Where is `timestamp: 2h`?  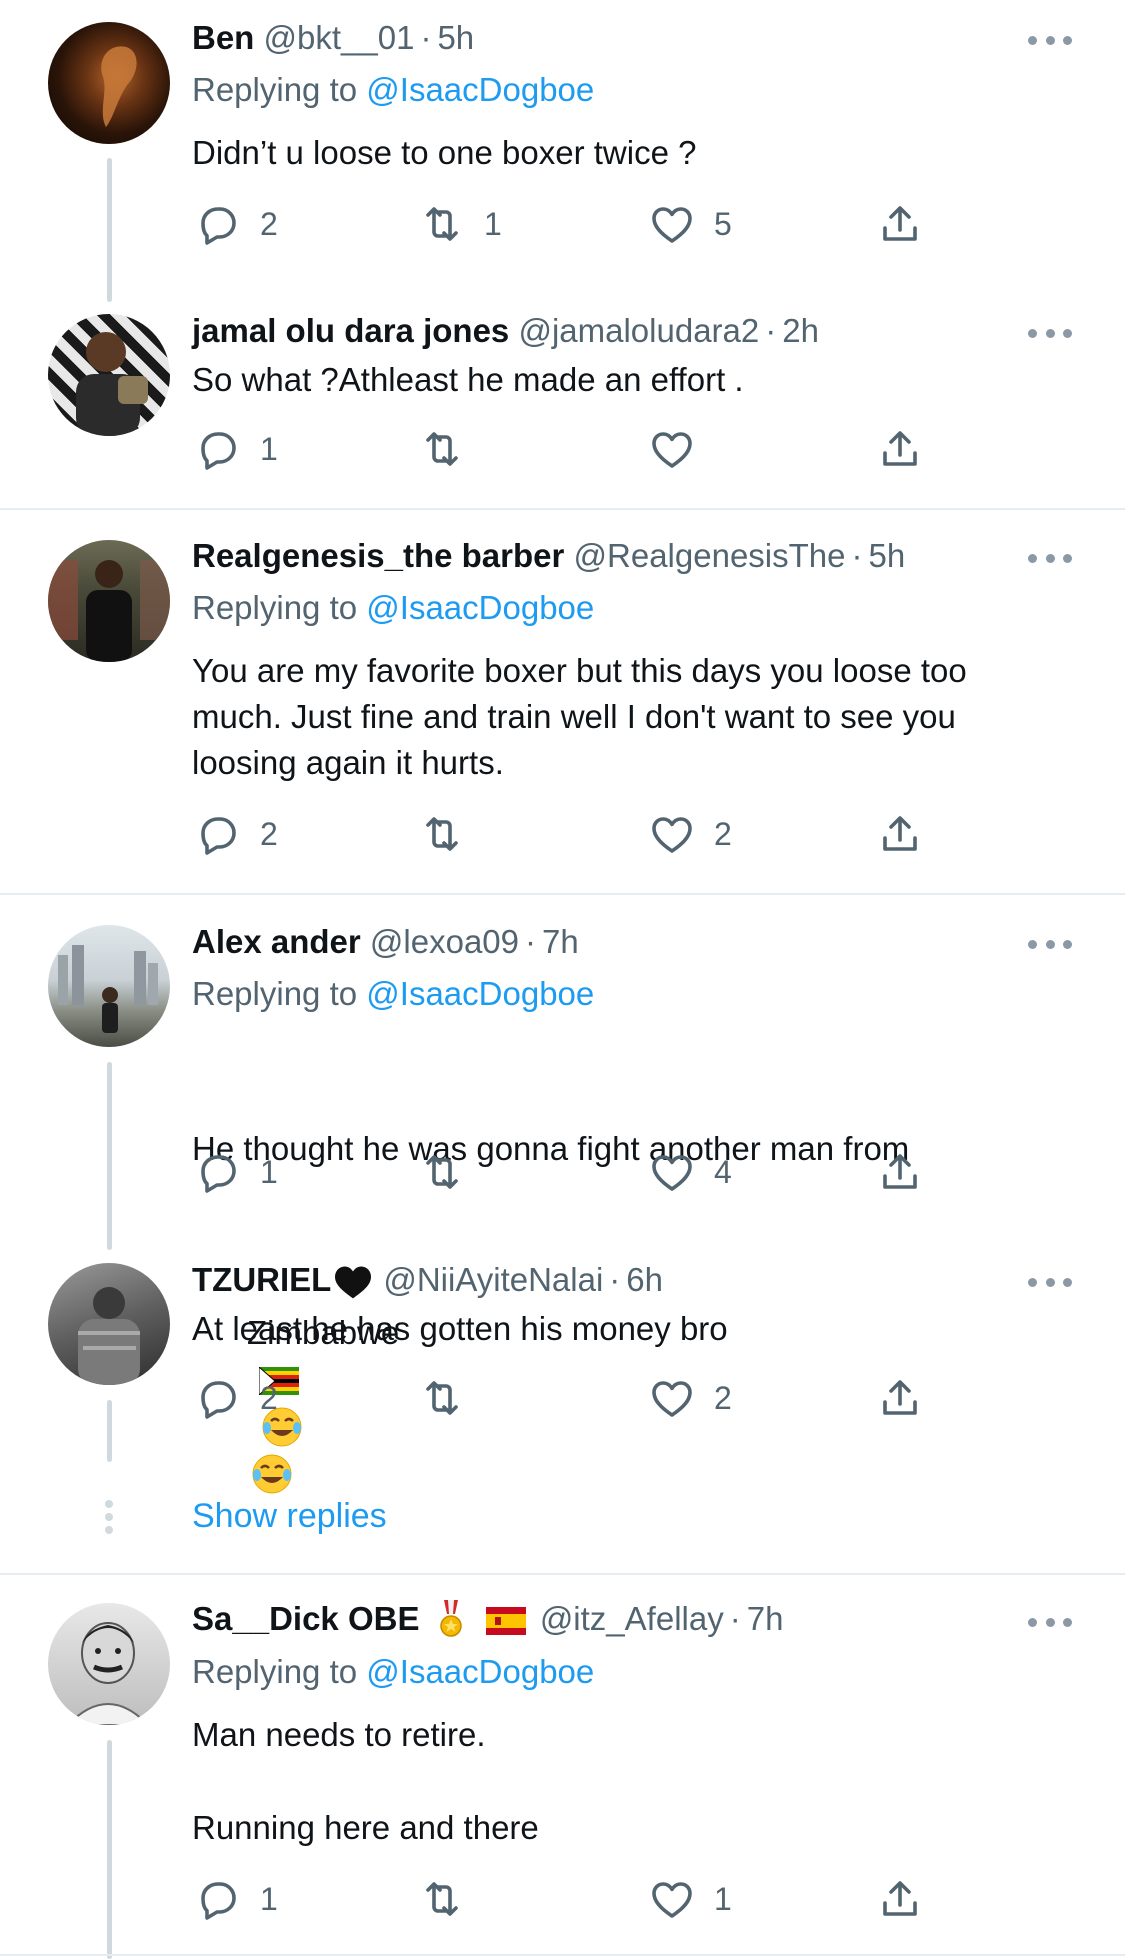 timestamp: 2h is located at coordinates (800, 330).